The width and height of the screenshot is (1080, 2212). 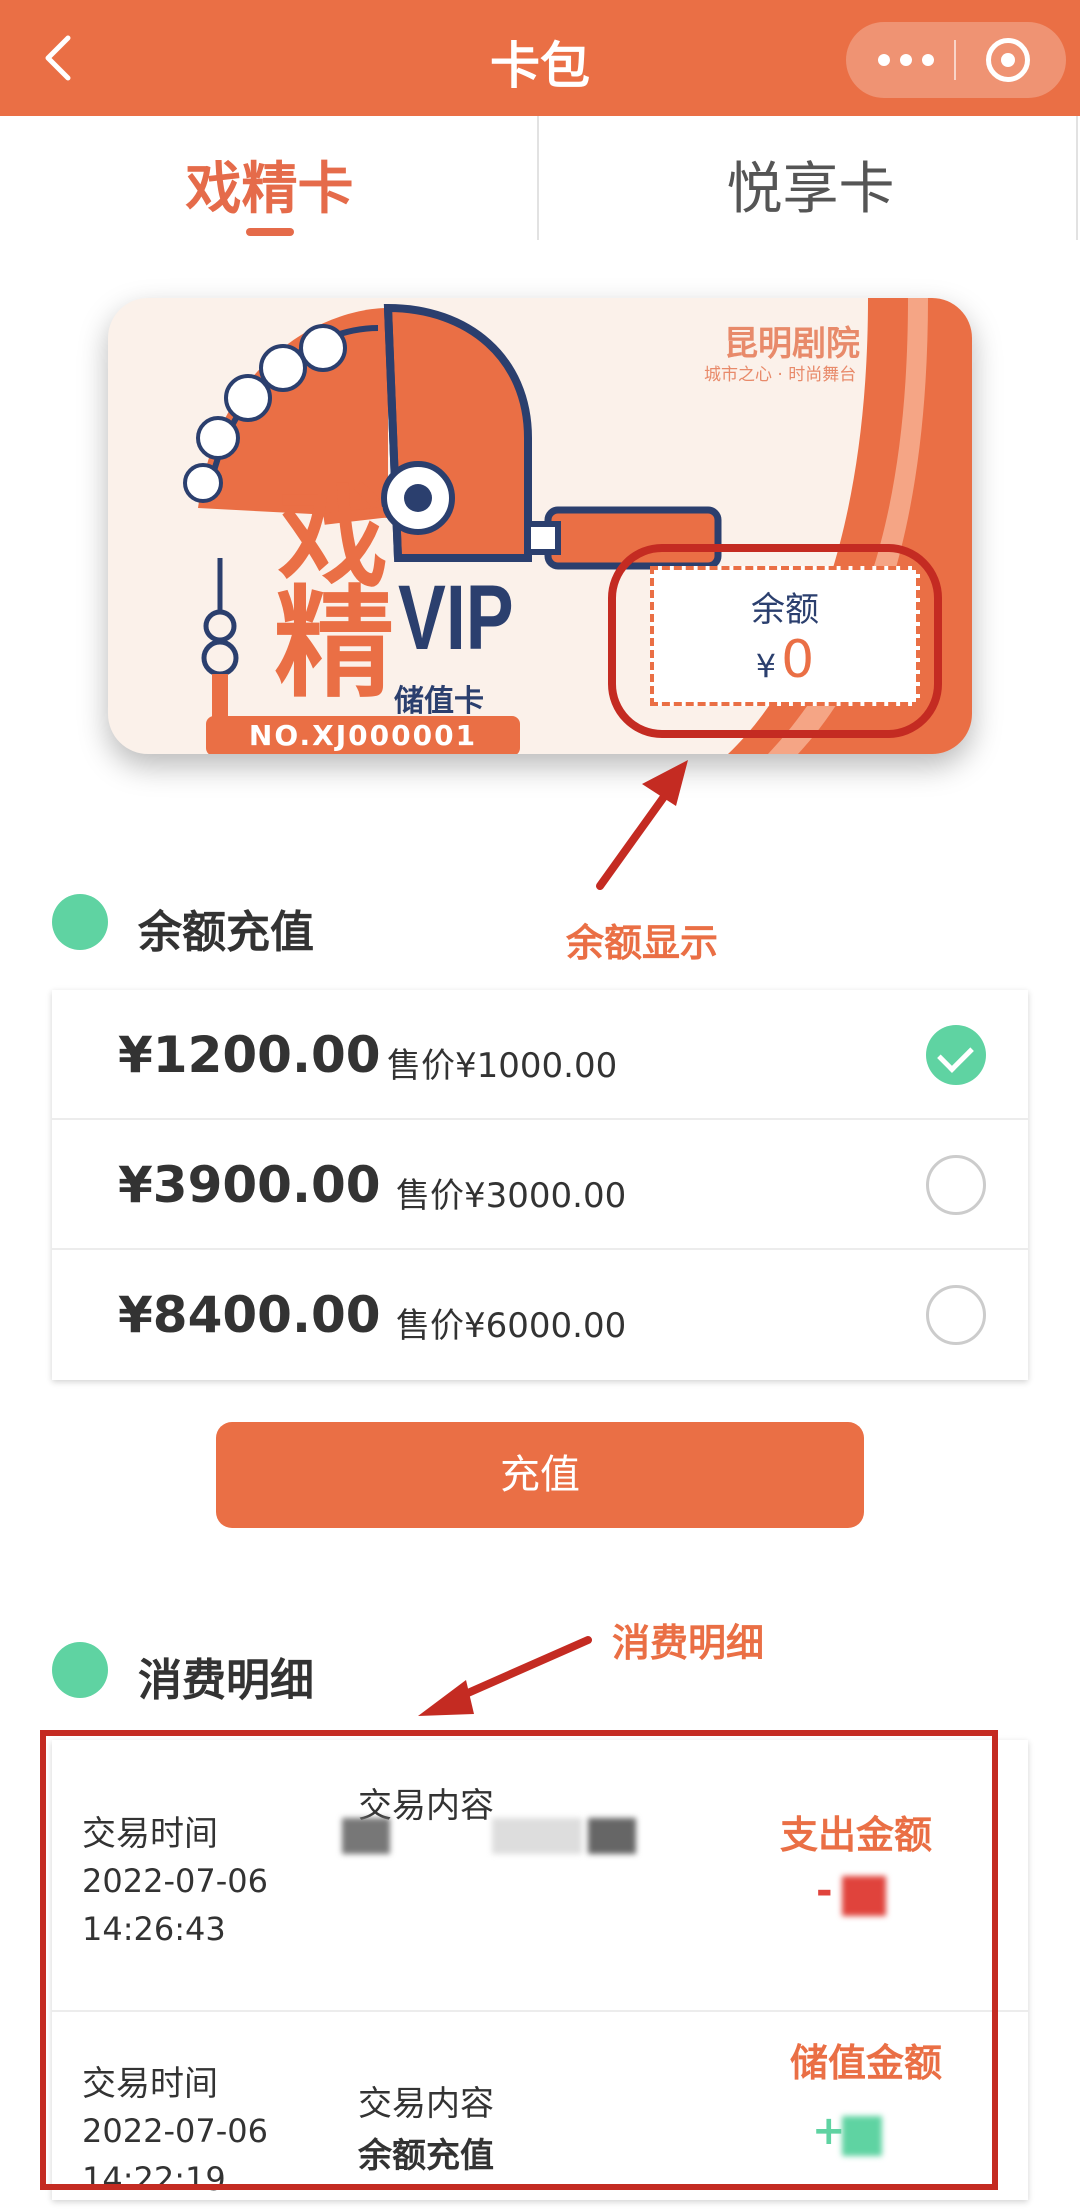 I want to click on capsule-divider, so click(x=955, y=60).